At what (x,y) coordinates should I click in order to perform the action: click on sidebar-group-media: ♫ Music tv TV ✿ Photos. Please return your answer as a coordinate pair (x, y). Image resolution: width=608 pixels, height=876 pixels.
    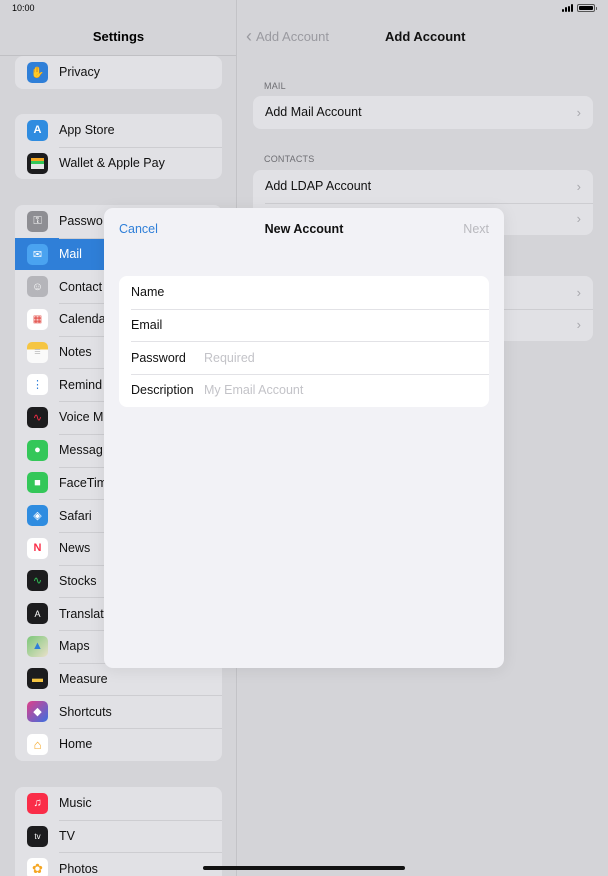
    Looking at the image, I should click on (118, 831).